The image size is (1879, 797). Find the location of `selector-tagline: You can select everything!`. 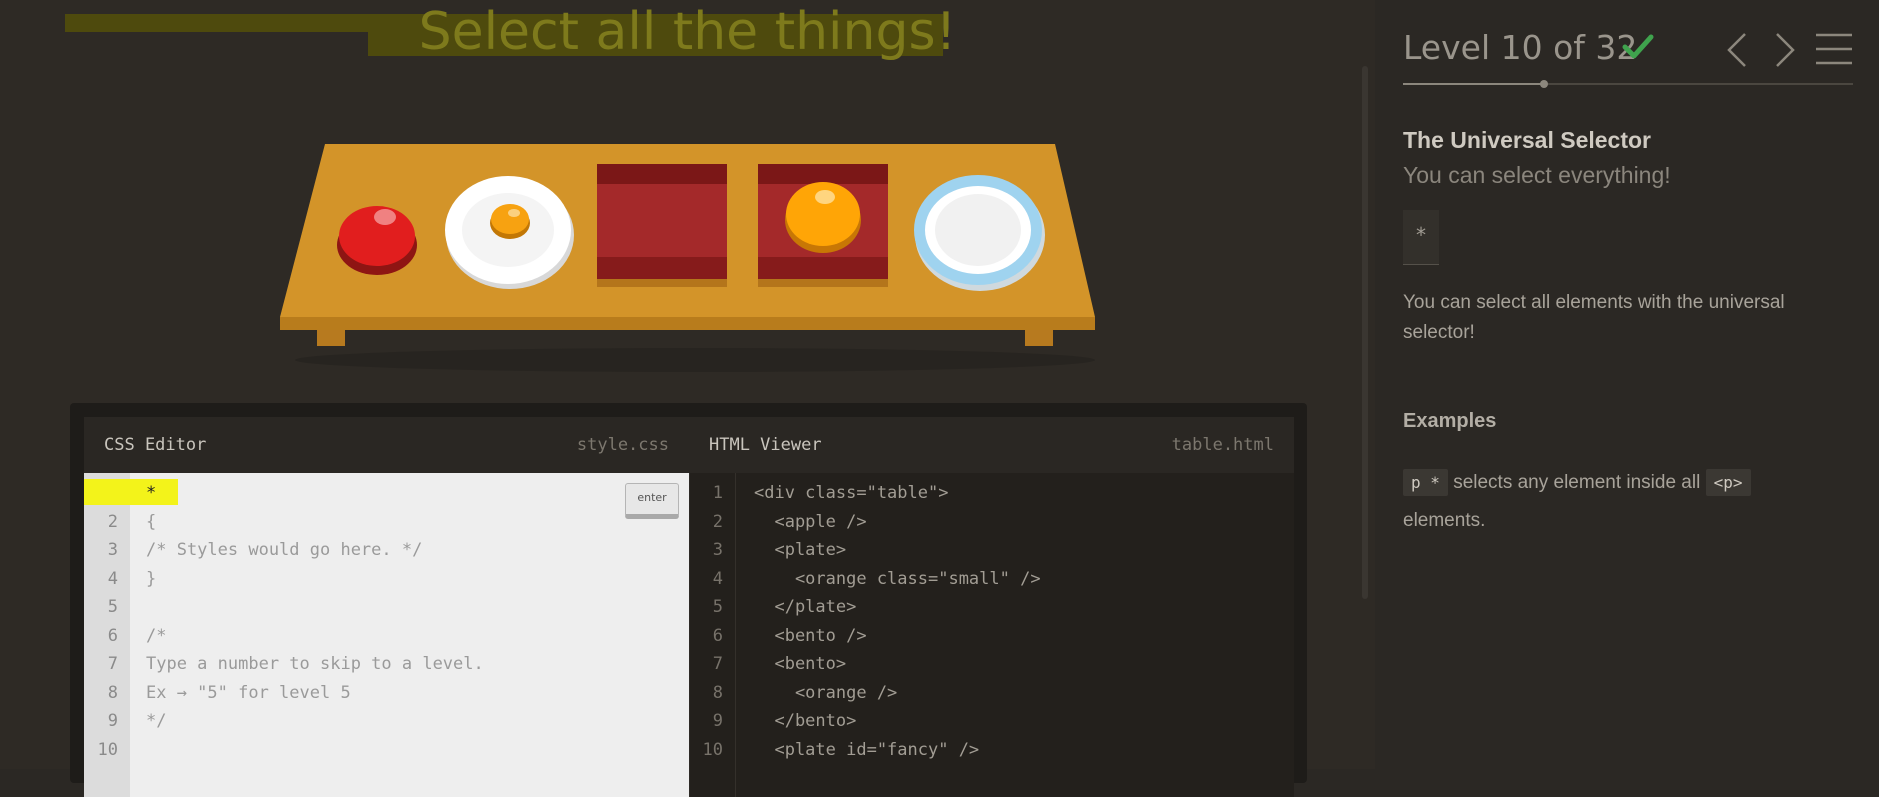

selector-tagline: You can select everything! is located at coordinates (1537, 175).